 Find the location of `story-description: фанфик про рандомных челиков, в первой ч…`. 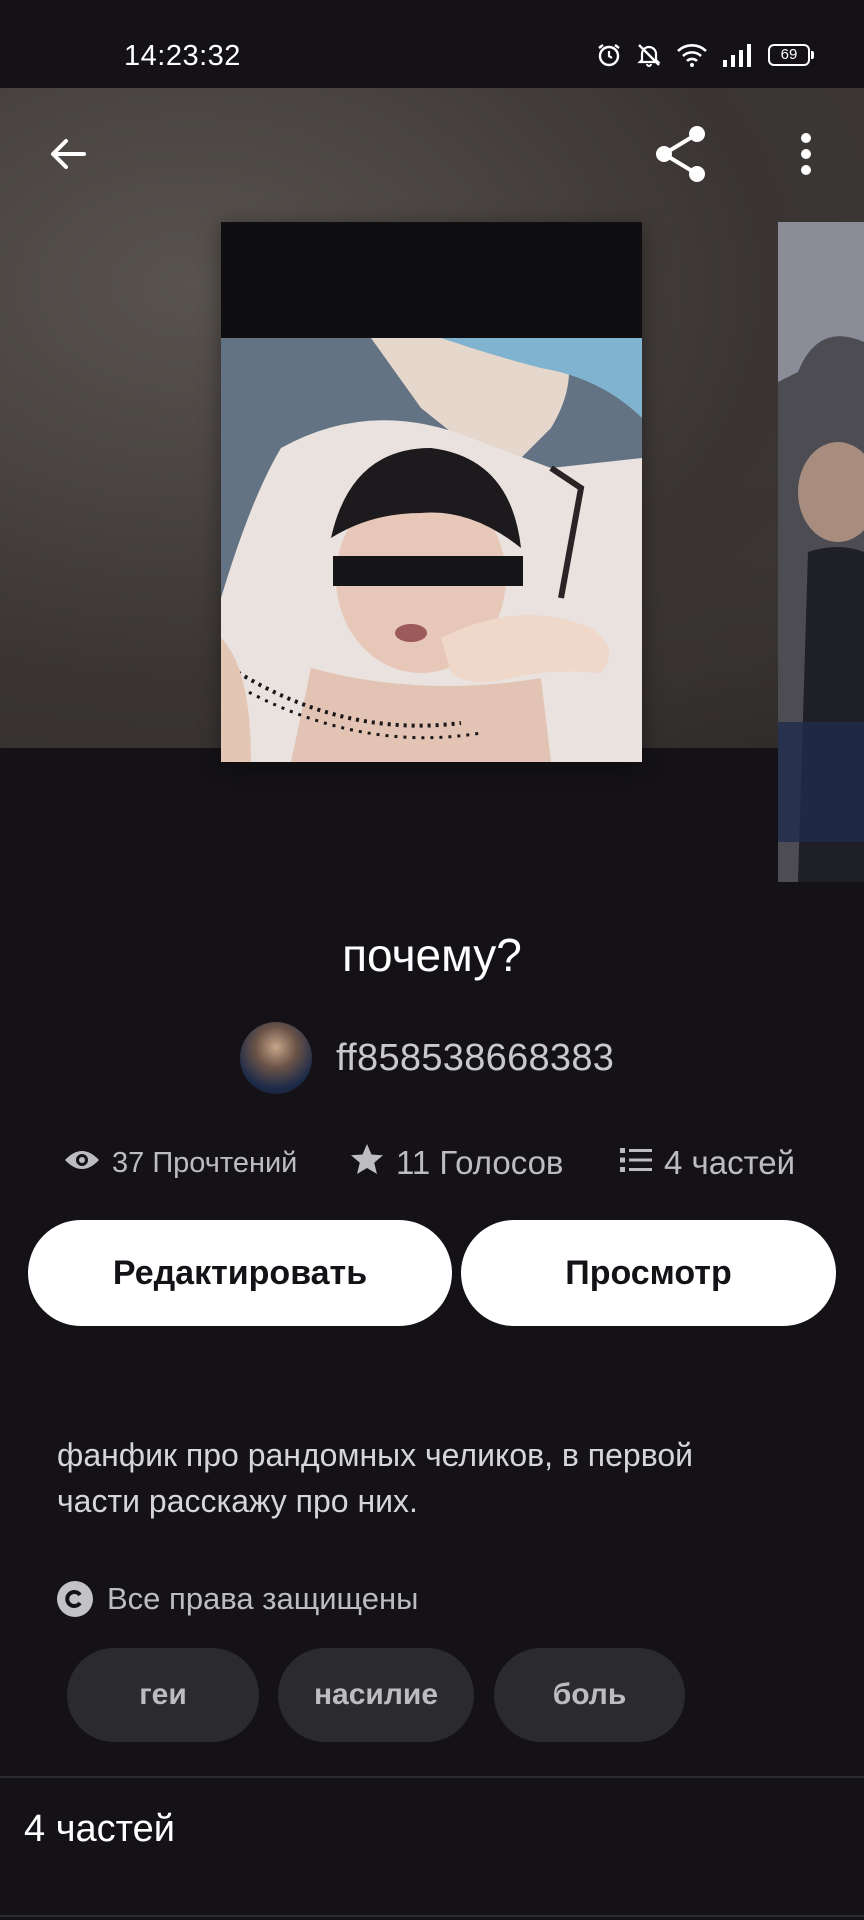

story-description: фанфик про рандомных челиков, в первой ч… is located at coordinates (375, 1478).